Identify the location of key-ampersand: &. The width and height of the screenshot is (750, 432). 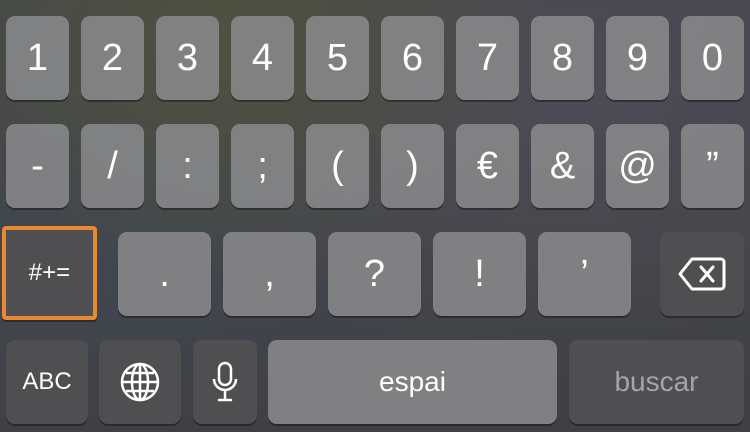
(562, 166).